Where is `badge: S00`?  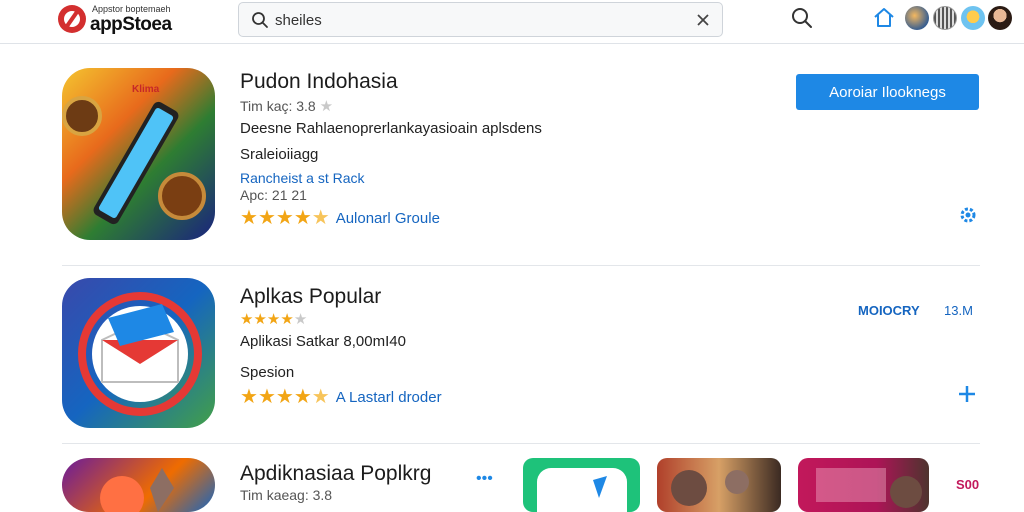 badge: S00 is located at coordinates (968, 484).